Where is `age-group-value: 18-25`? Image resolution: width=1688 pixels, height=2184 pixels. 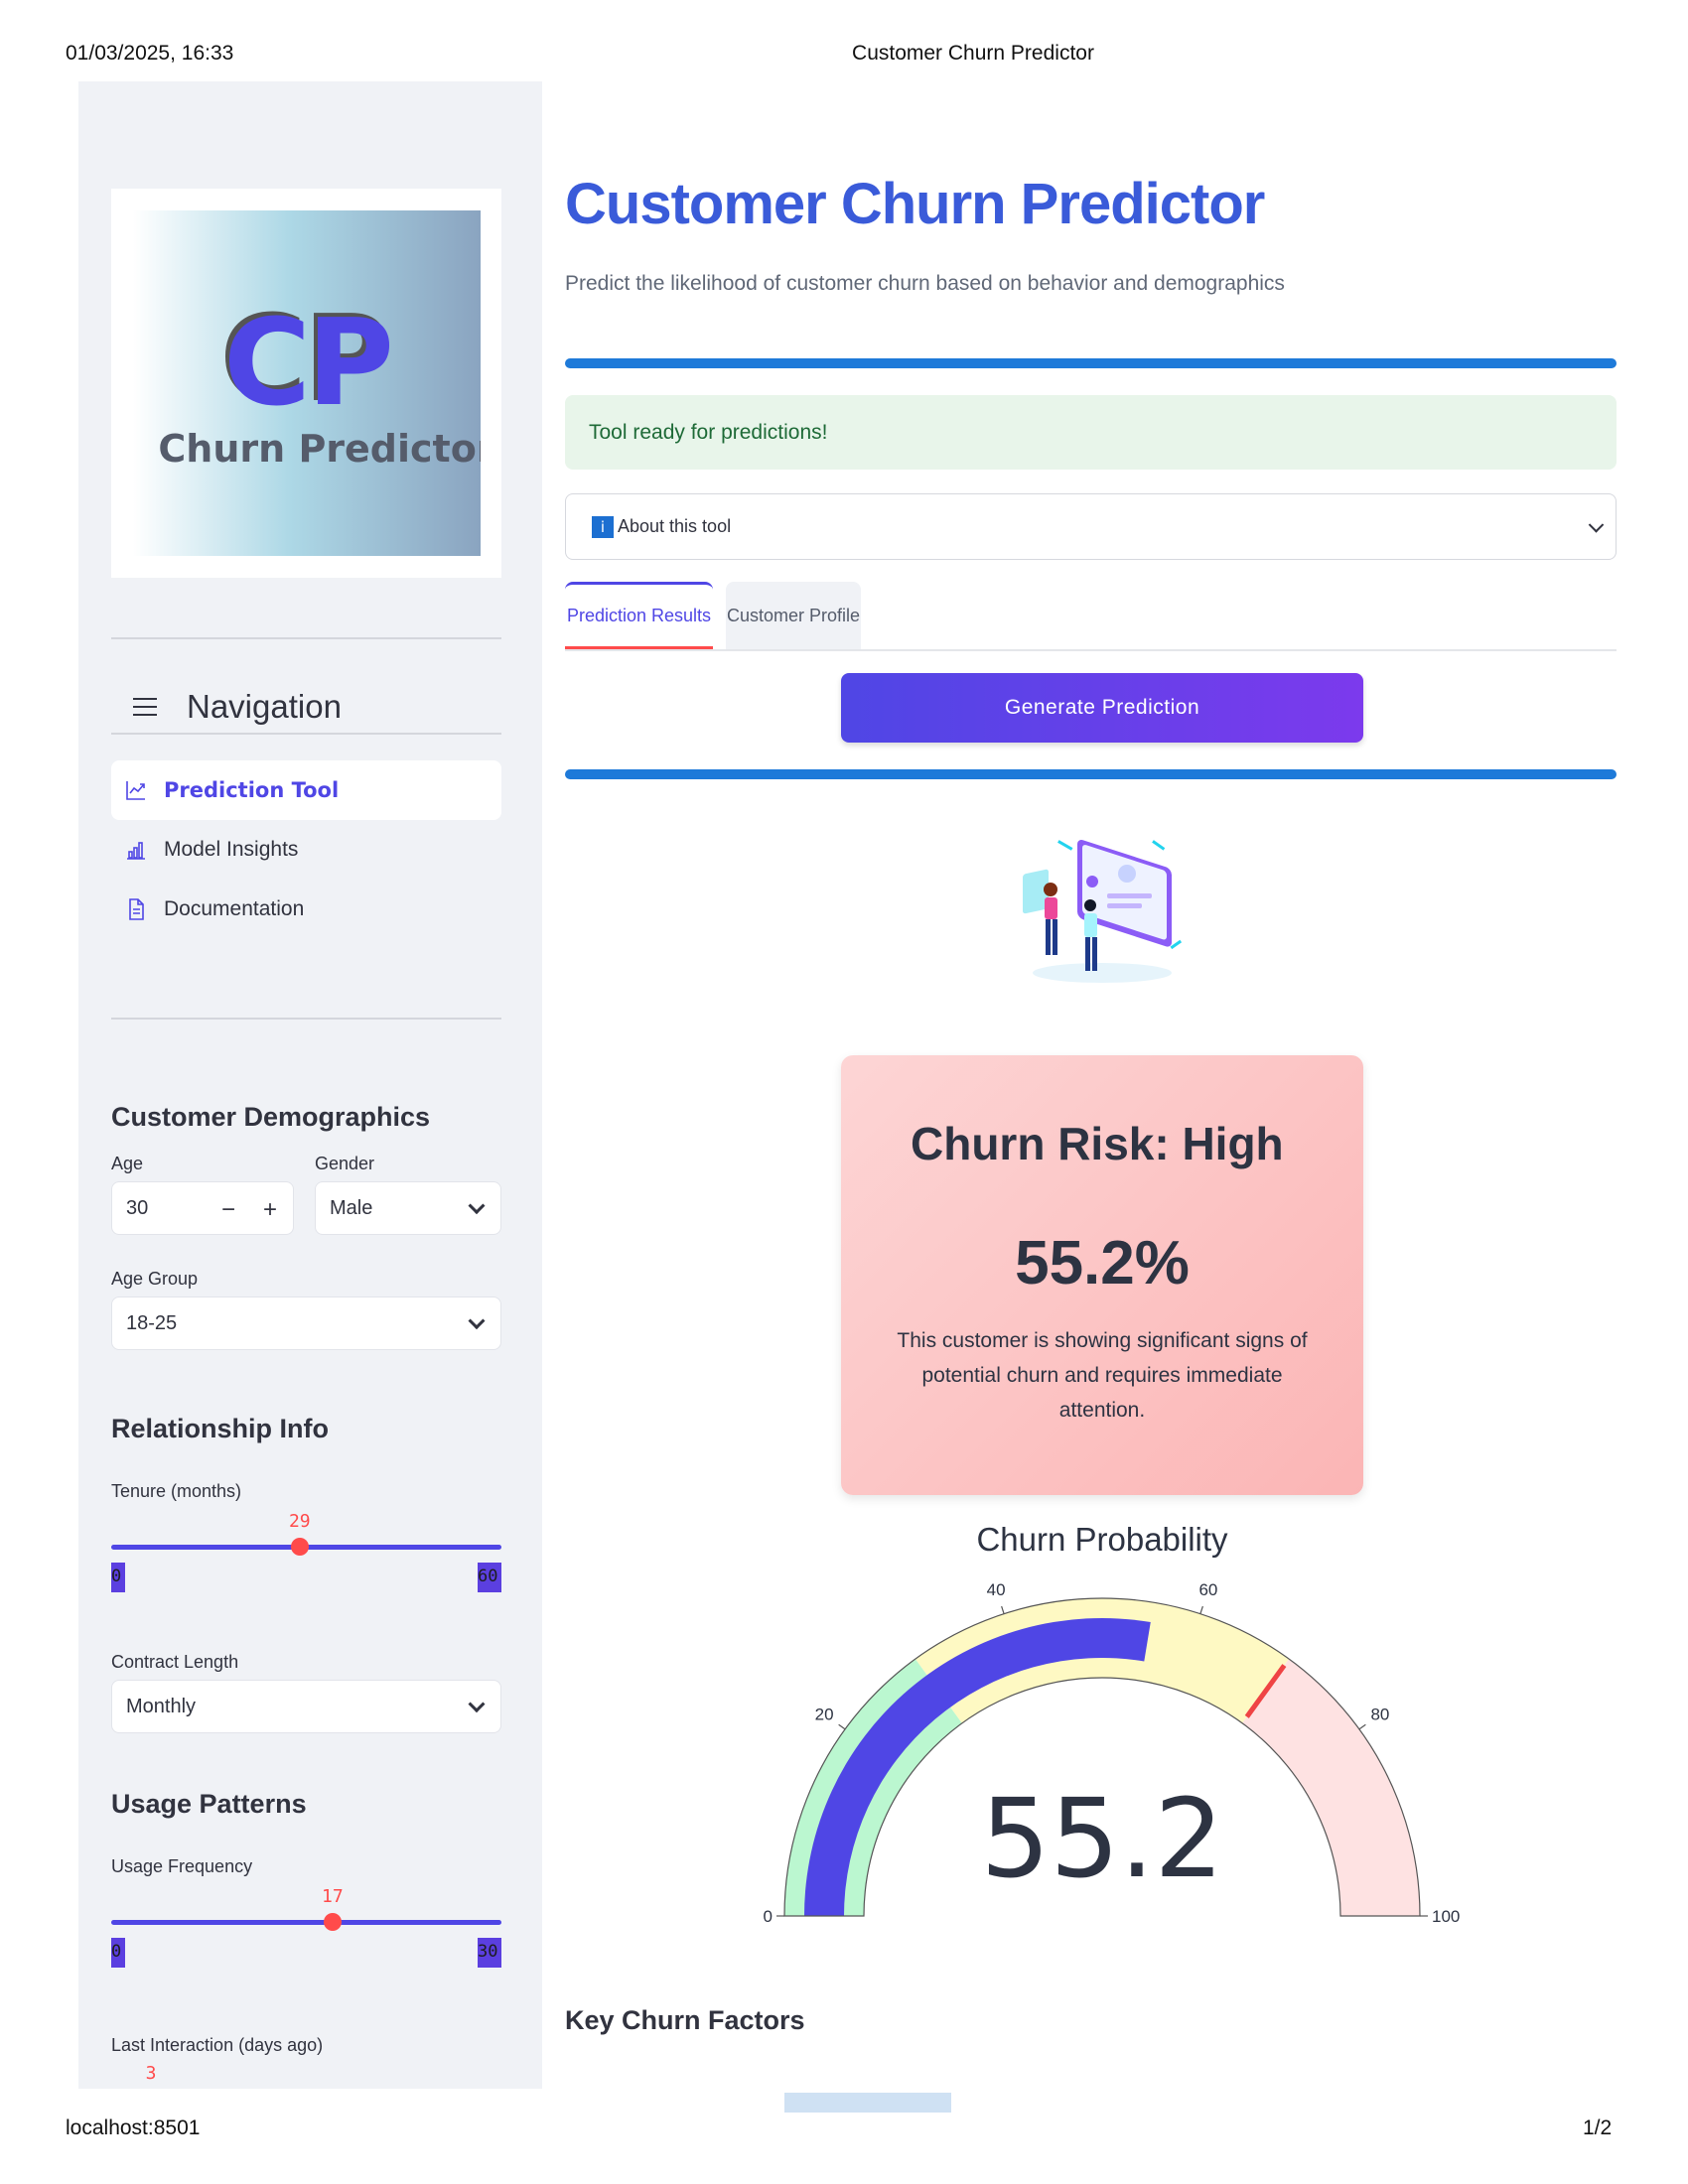
age-group-value: 18-25 is located at coordinates (152, 1322).